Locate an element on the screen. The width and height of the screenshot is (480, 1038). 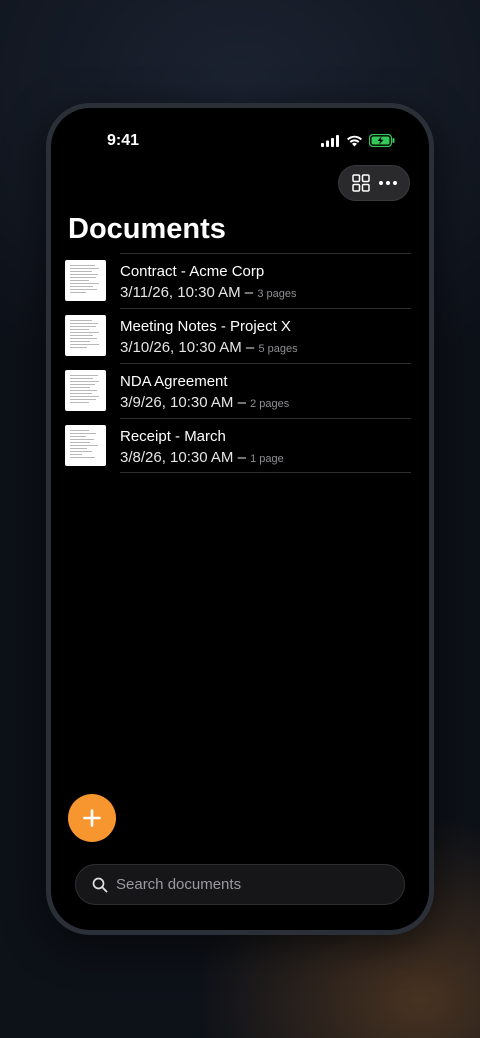
document-name: Contract - Acme Corp is located at coordinates (192, 271).